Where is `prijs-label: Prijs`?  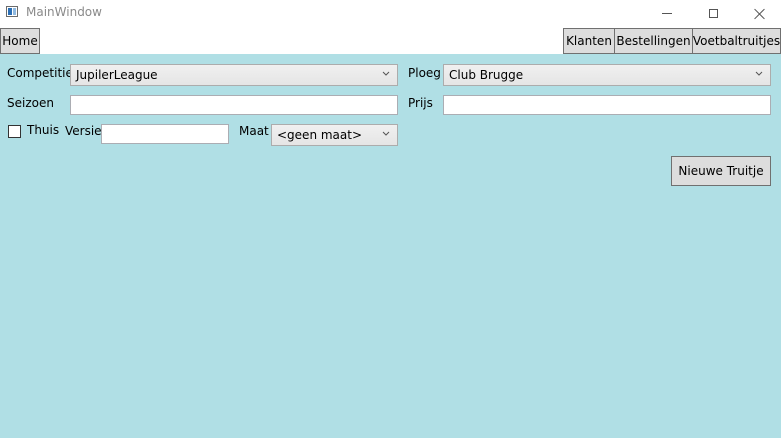 prijs-label: Prijs is located at coordinates (420, 103).